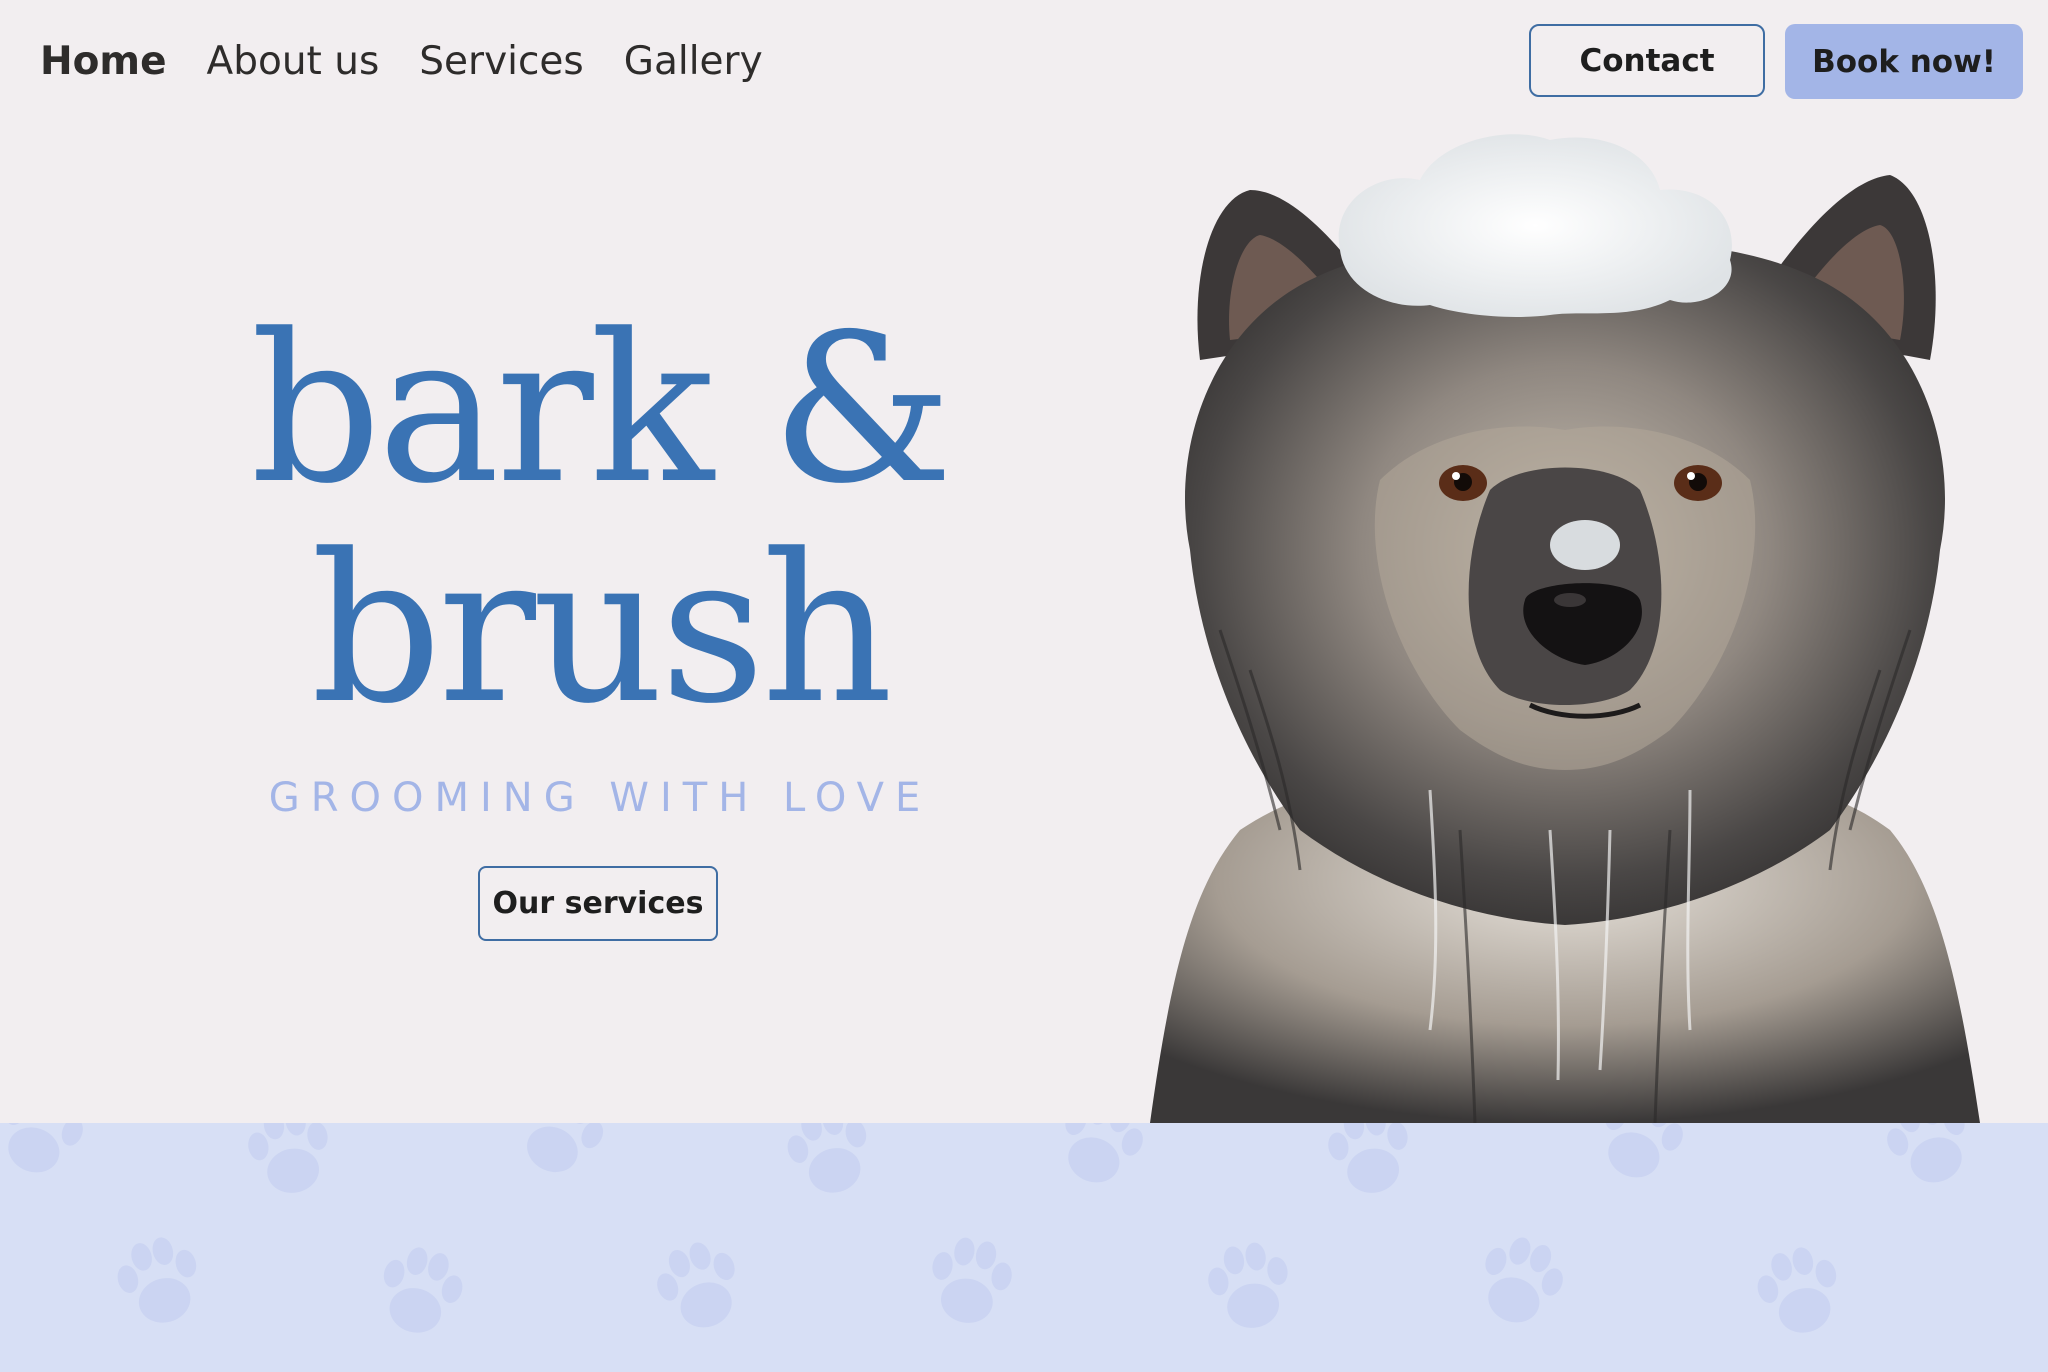 The height and width of the screenshot is (1372, 2048). What do you see at coordinates (600, 798) in the screenshot?
I see `tagline: GROOMING WITH LOVE` at bounding box center [600, 798].